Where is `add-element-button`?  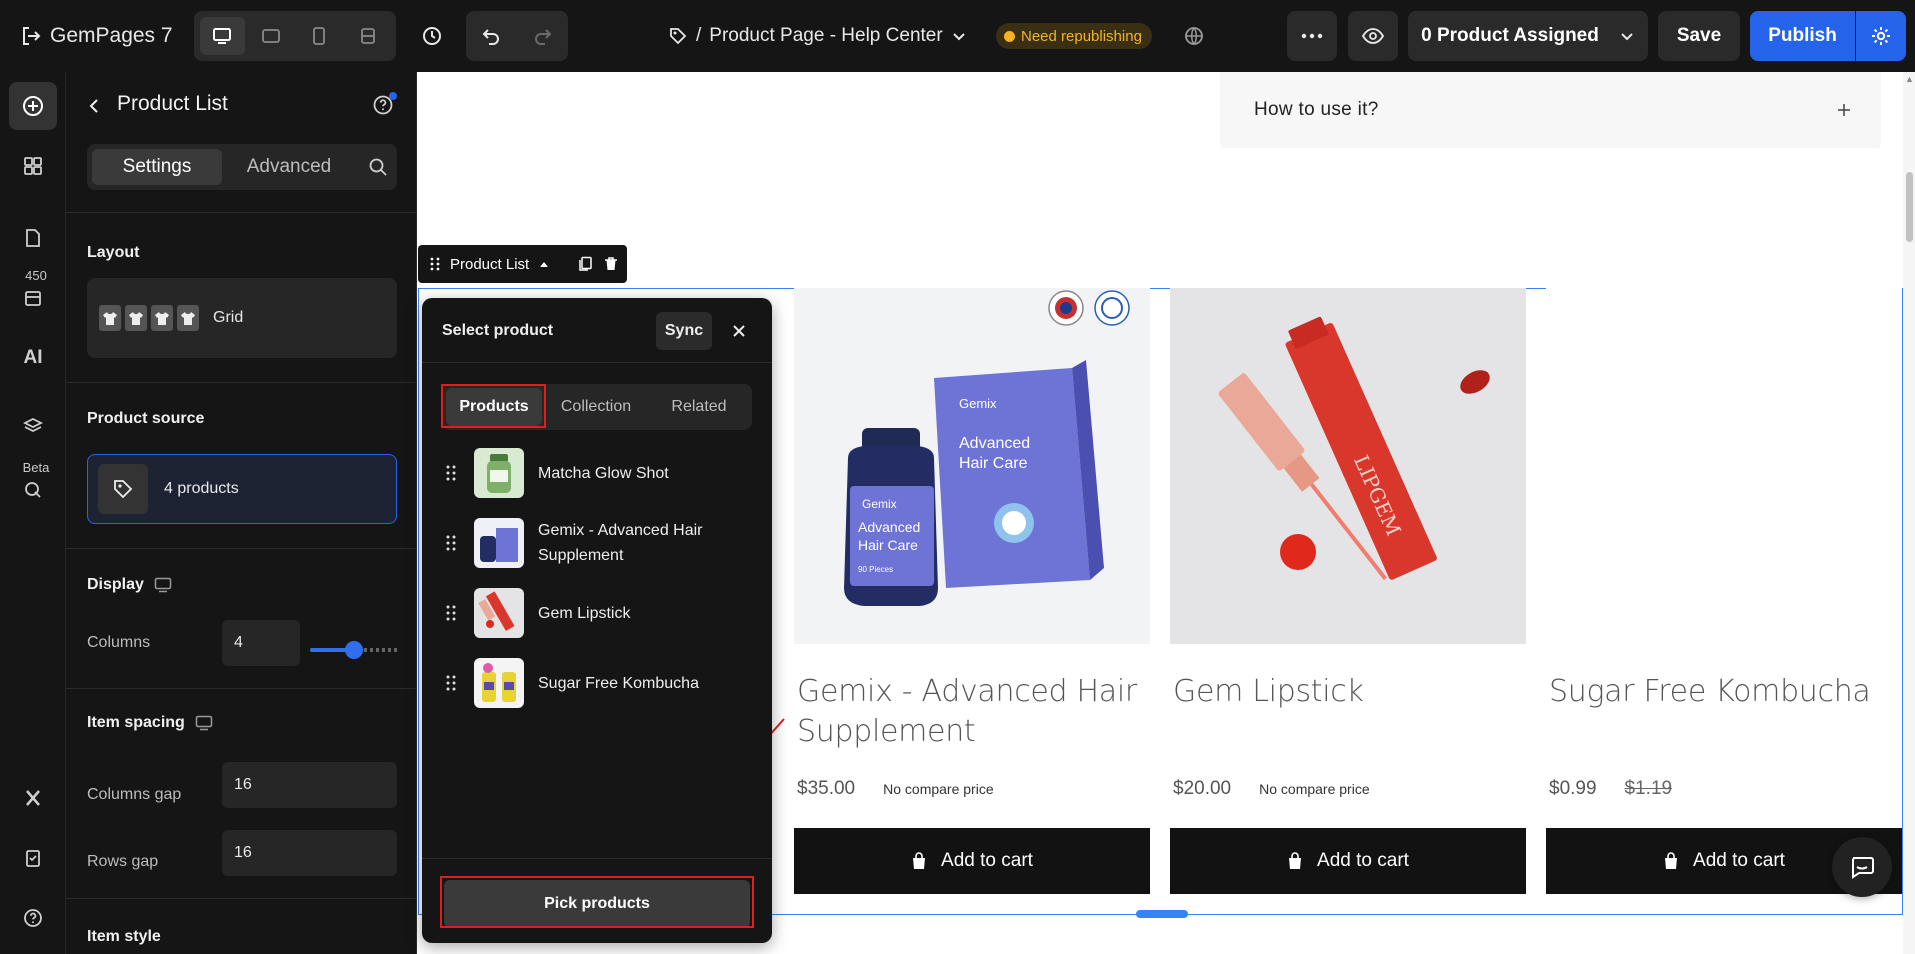
add-element-button is located at coordinates (33, 106).